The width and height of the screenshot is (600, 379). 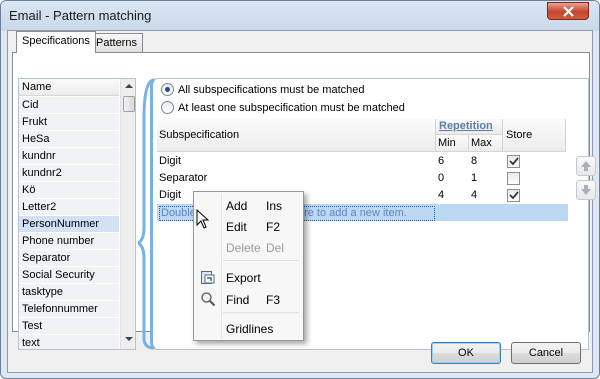 I want to click on scroll-down-arrow-icon, so click(x=129, y=339).